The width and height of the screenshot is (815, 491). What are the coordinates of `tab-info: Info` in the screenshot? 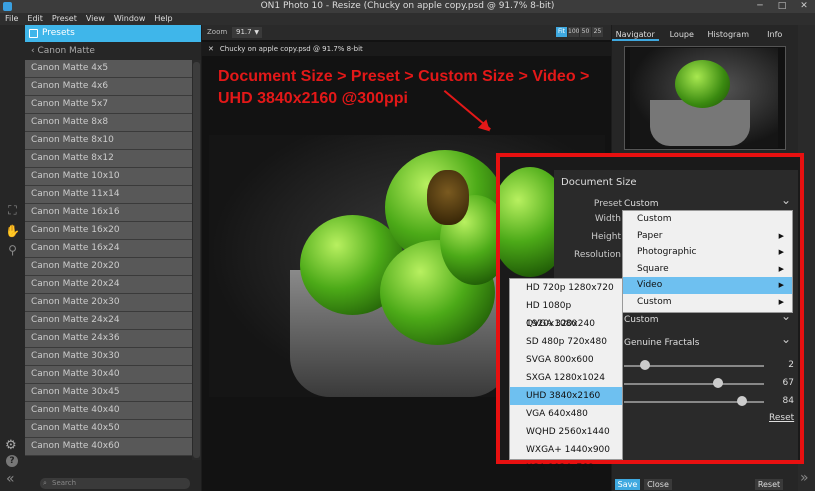 It's located at (775, 34).